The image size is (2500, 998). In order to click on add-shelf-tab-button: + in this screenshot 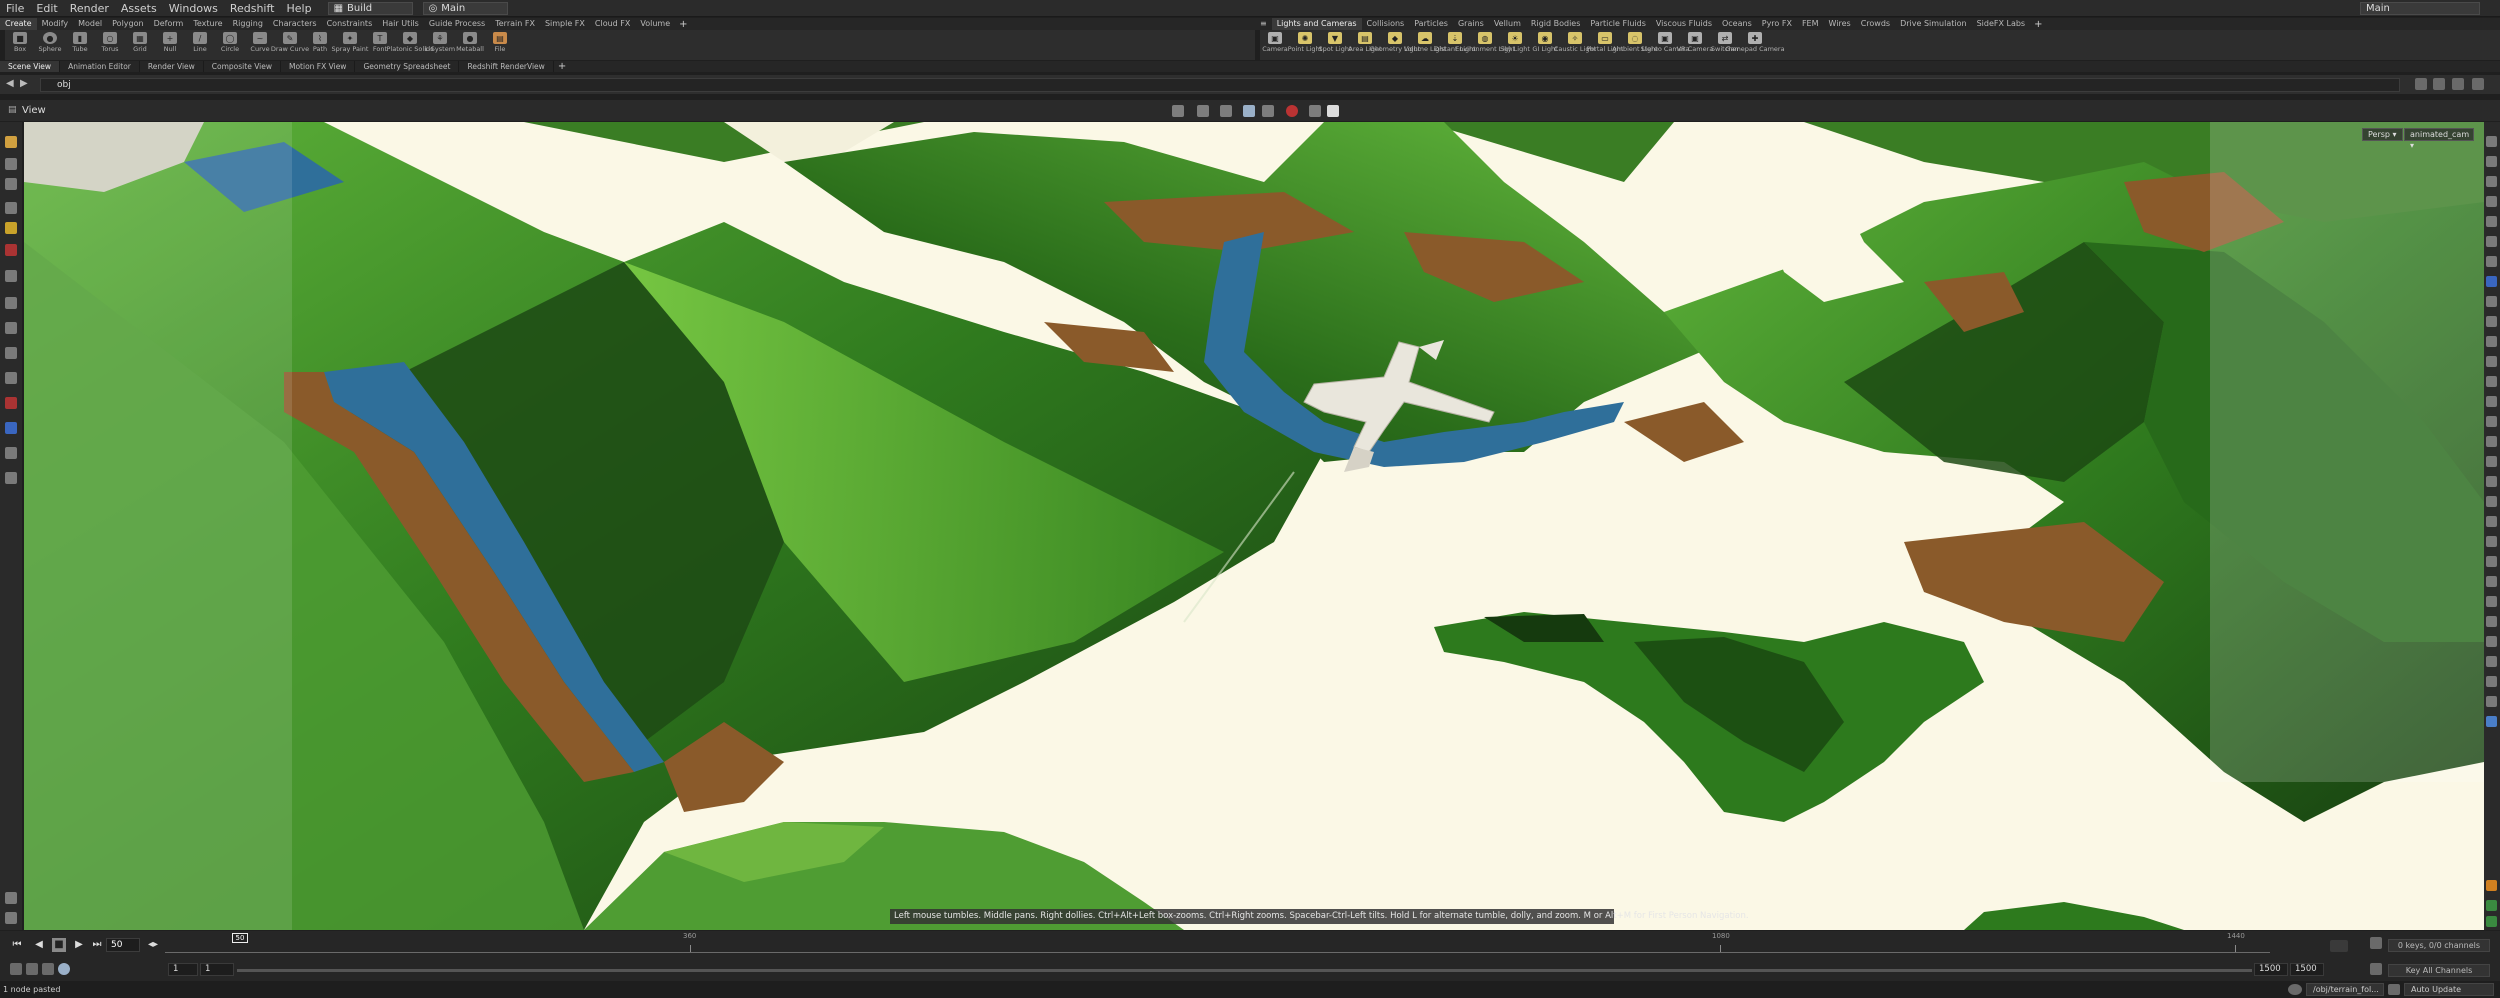, I will do `click(683, 24)`.